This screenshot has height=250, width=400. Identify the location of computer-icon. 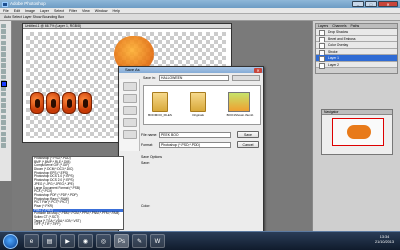
(129, 122).